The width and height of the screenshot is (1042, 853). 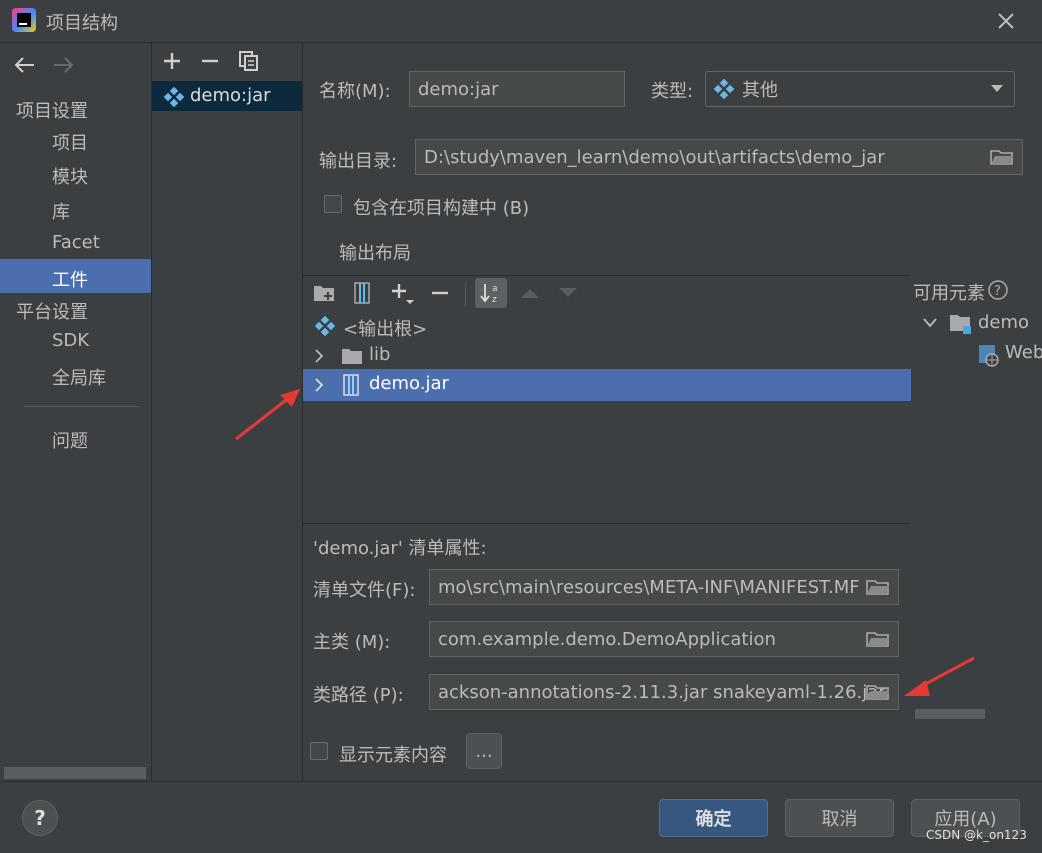 I want to click on output-root-diamond-icon, so click(x=325, y=326).